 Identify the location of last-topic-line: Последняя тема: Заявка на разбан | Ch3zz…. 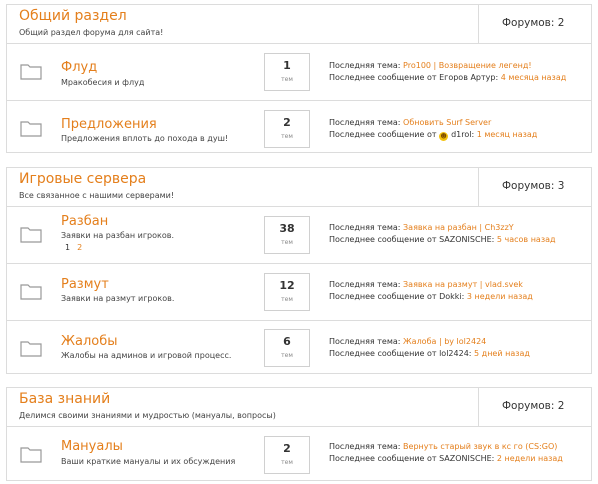
(421, 228).